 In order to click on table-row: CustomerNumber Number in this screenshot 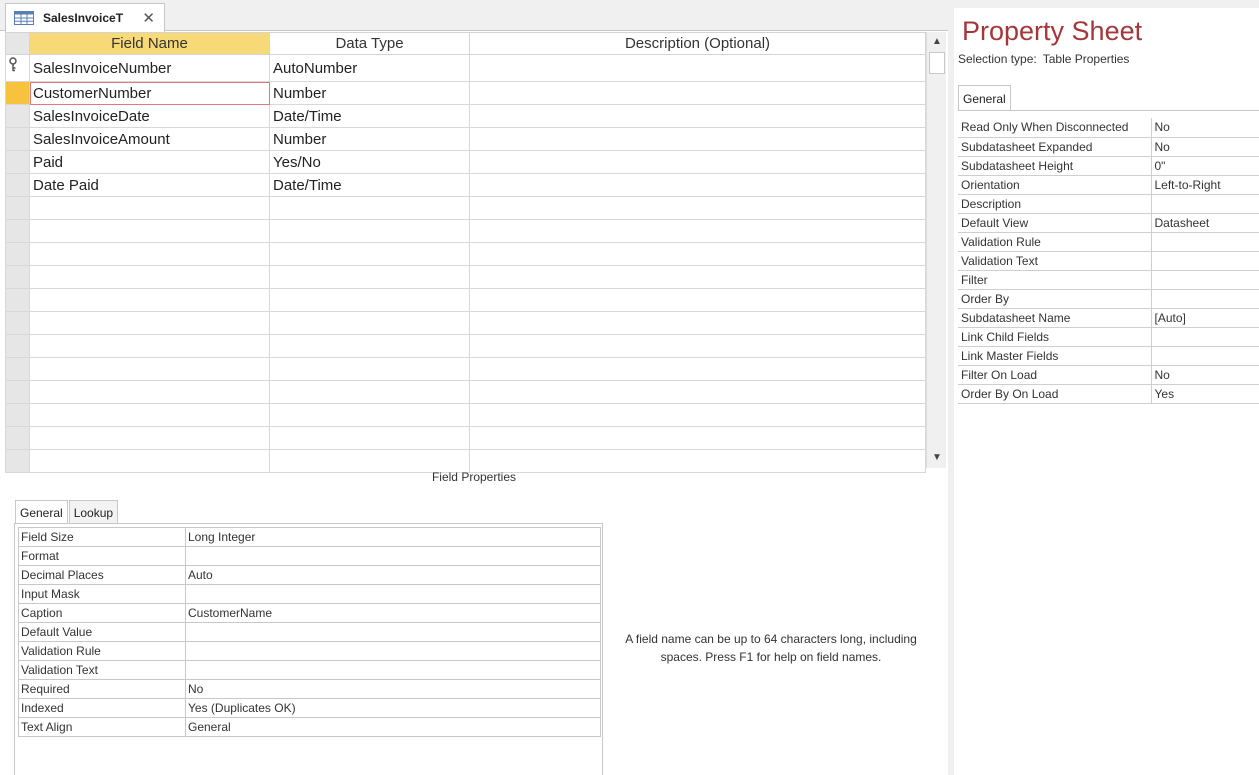, I will do `click(465, 93)`.